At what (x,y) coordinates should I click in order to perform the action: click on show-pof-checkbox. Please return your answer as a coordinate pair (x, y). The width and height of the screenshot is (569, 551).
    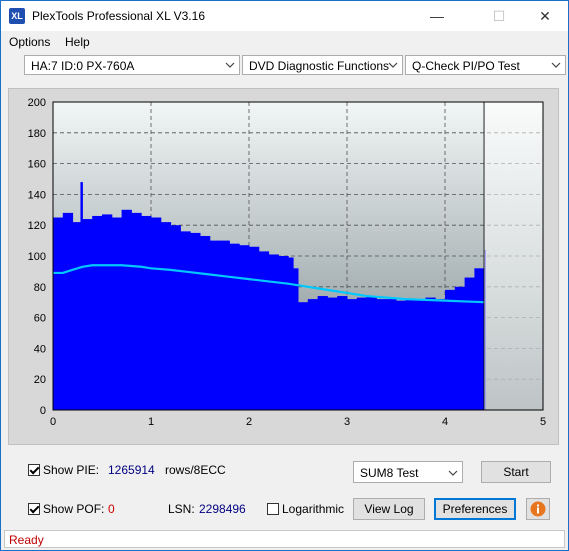
    Looking at the image, I should click on (34, 509).